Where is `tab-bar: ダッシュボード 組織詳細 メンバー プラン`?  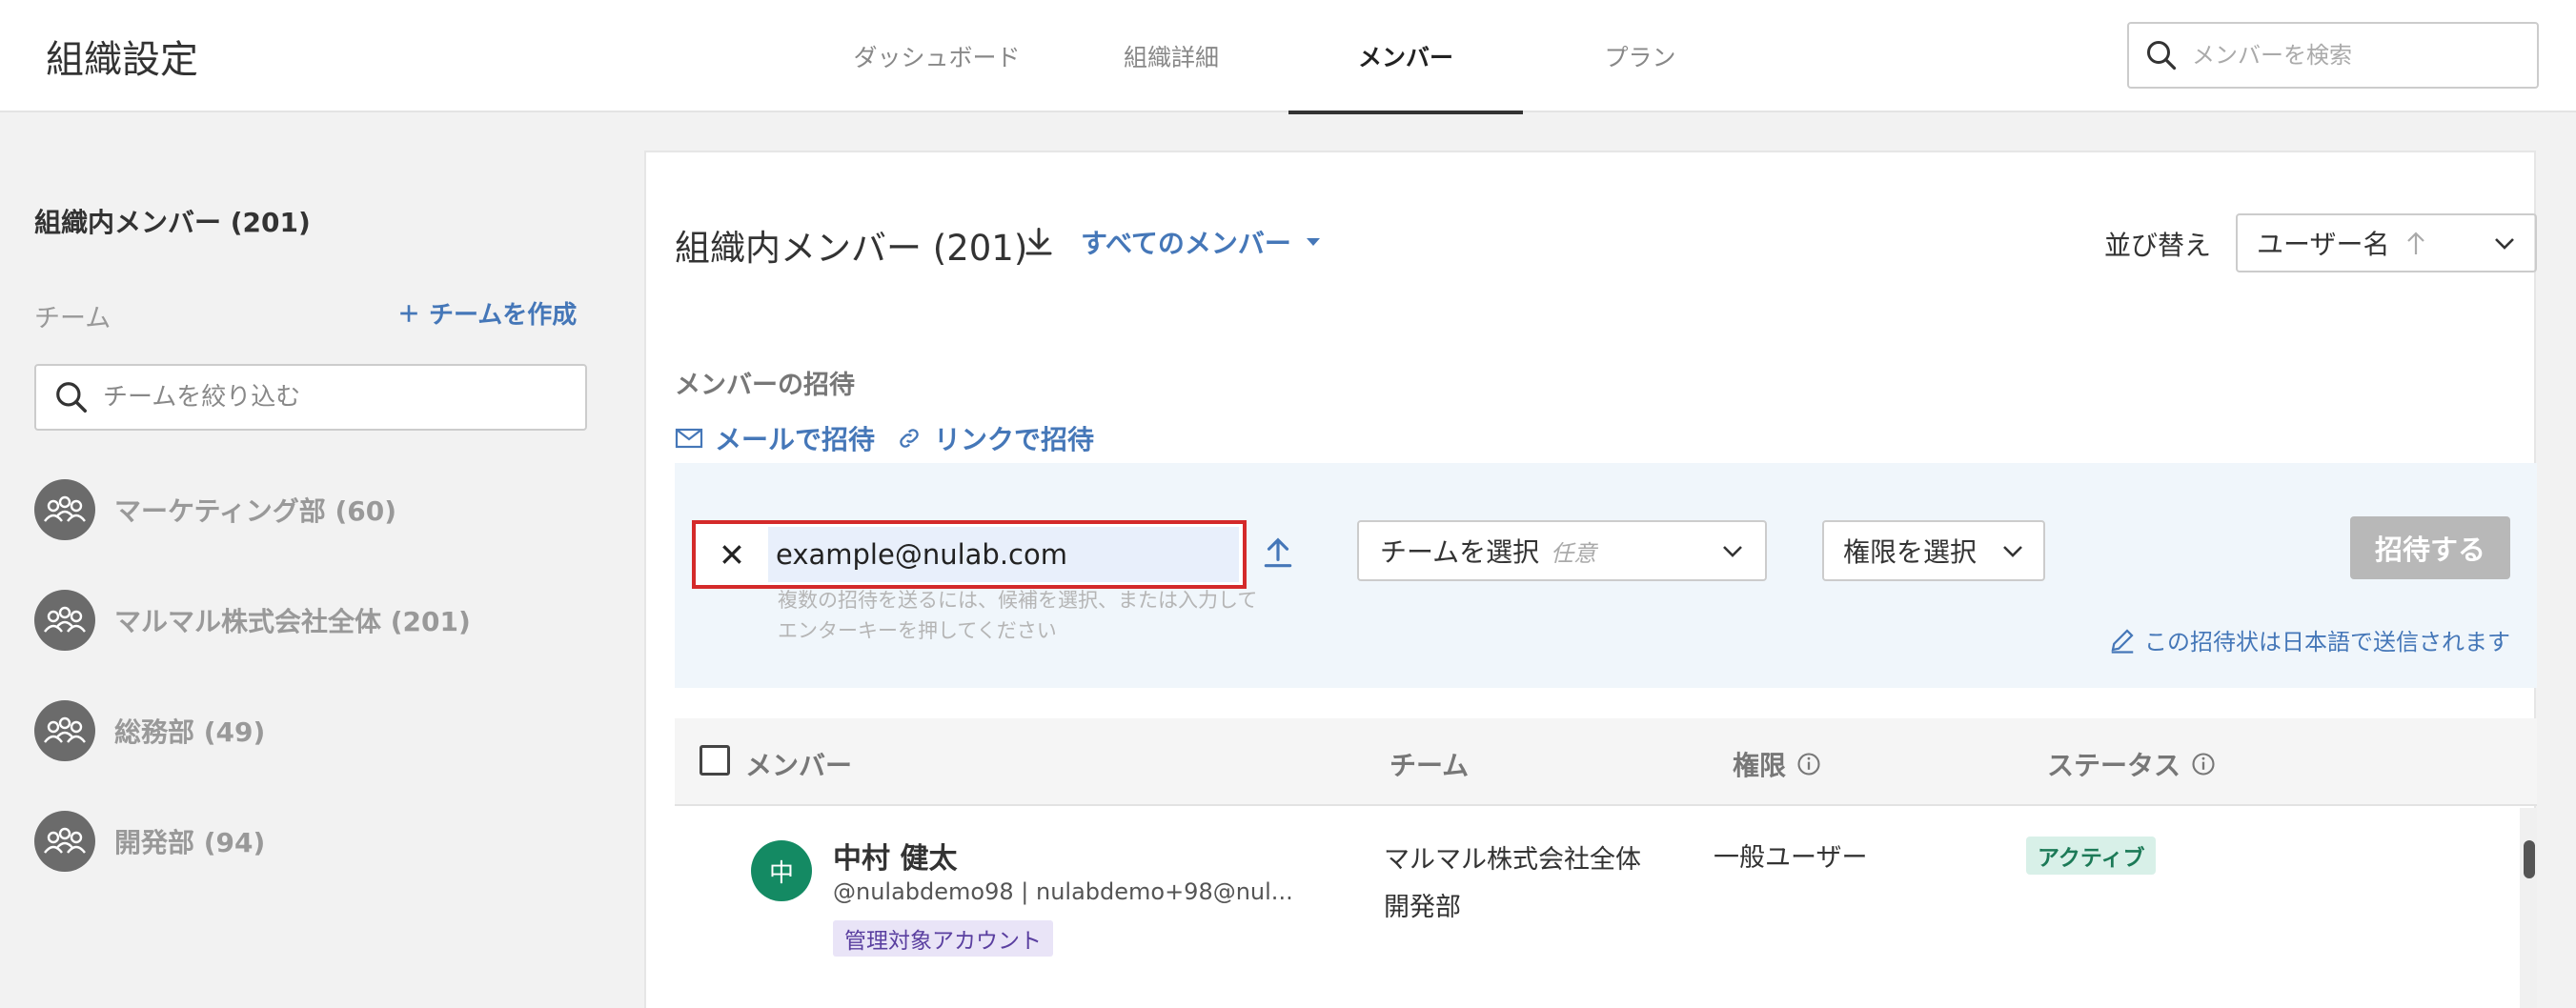
tab-bar: ダッシュボード 組織詳細 メンバー プラン is located at coordinates (1289, 57).